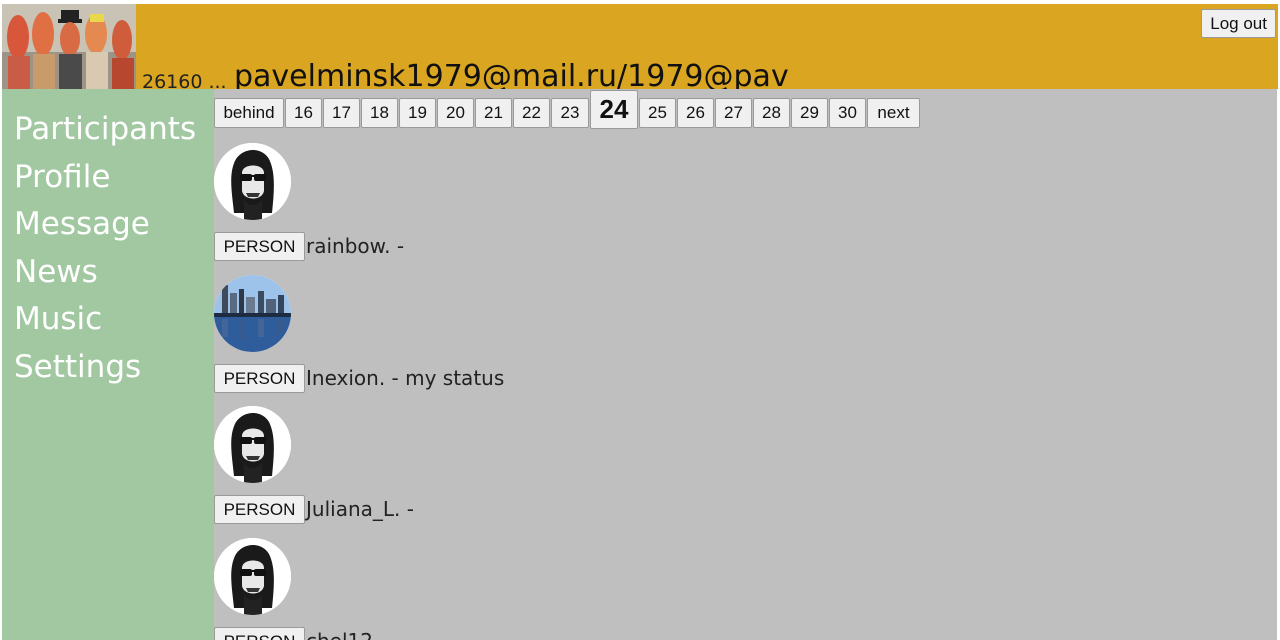 Image resolution: width=1280 pixels, height=640 pixels. What do you see at coordinates (695, 113) in the screenshot?
I see `page-26-button: 26` at bounding box center [695, 113].